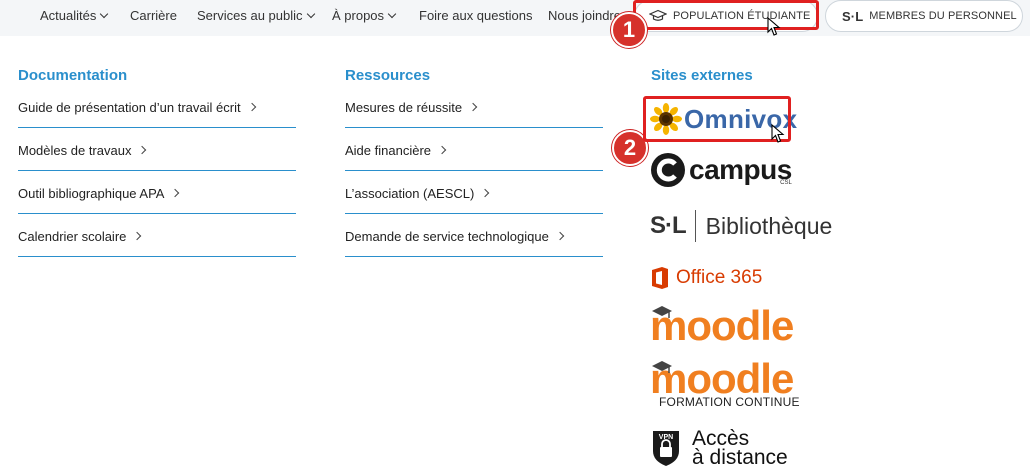  Describe the element at coordinates (388, 75) in the screenshot. I see `ressources-heading: Ressources` at that location.